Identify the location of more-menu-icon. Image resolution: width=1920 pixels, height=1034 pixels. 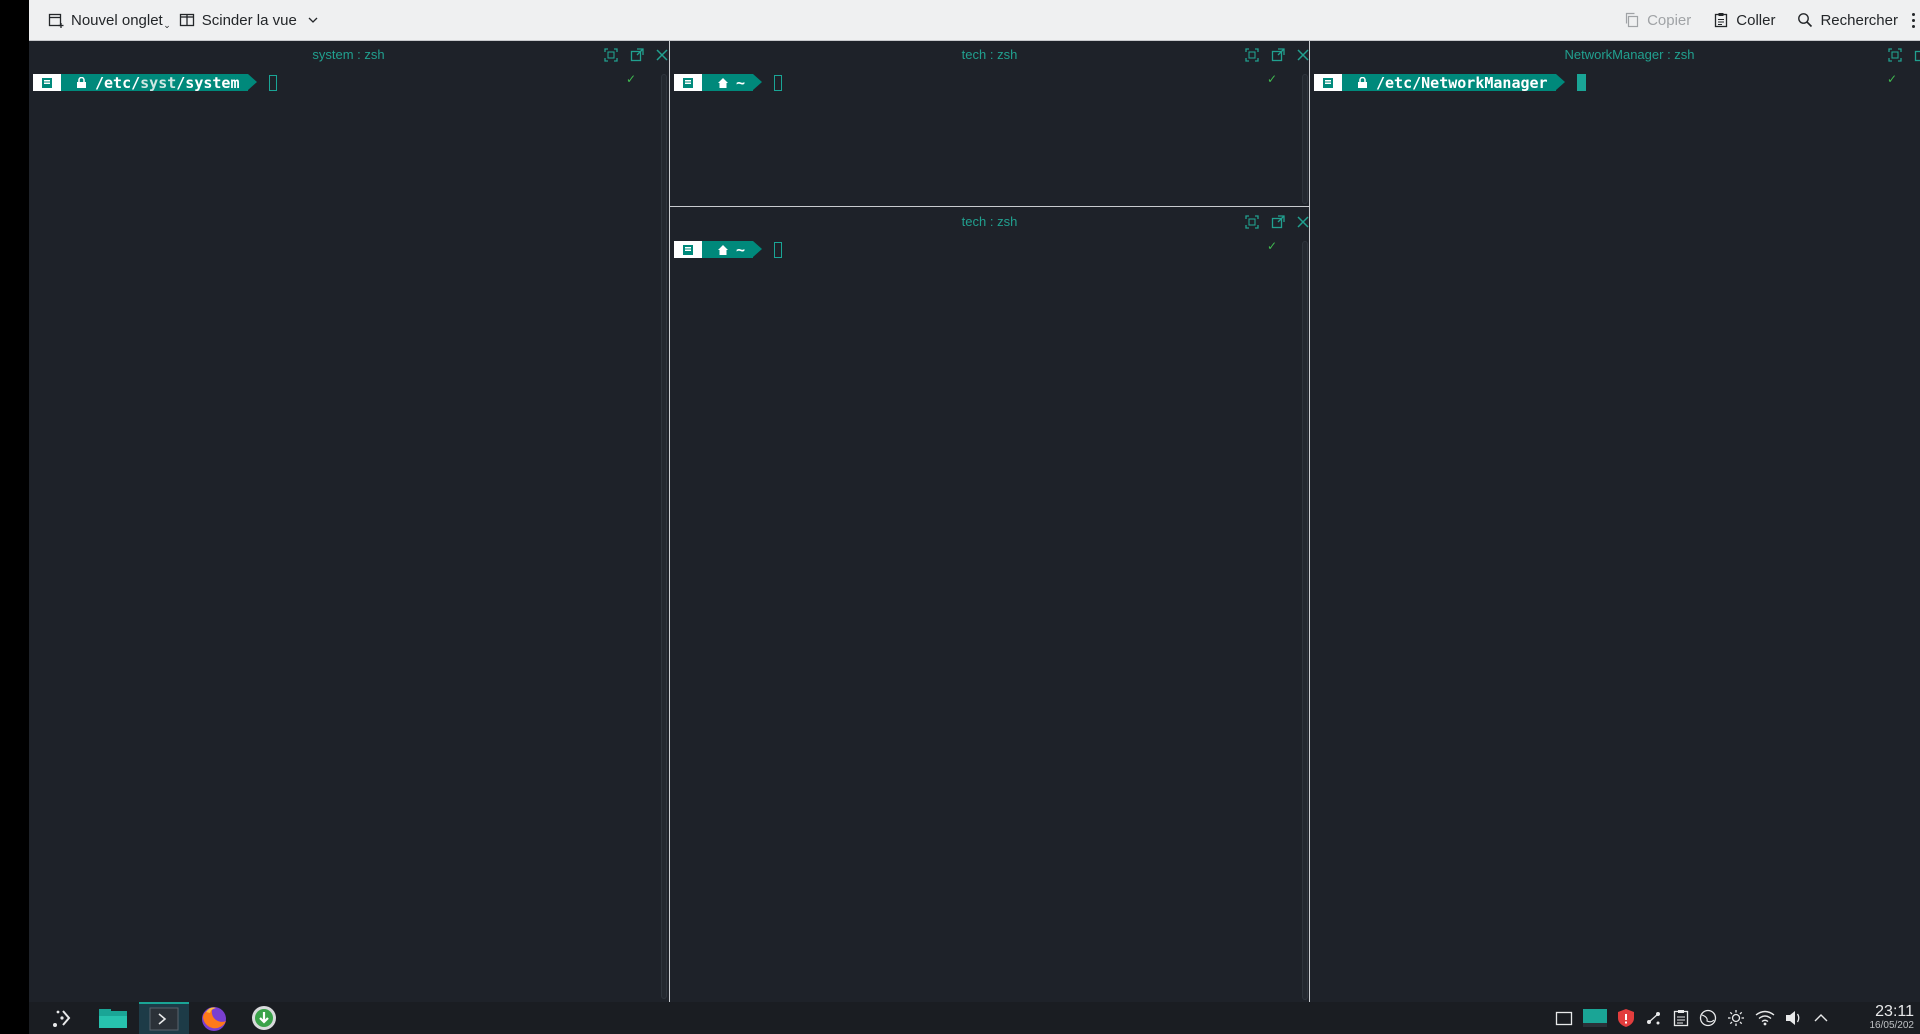
(1913, 20).